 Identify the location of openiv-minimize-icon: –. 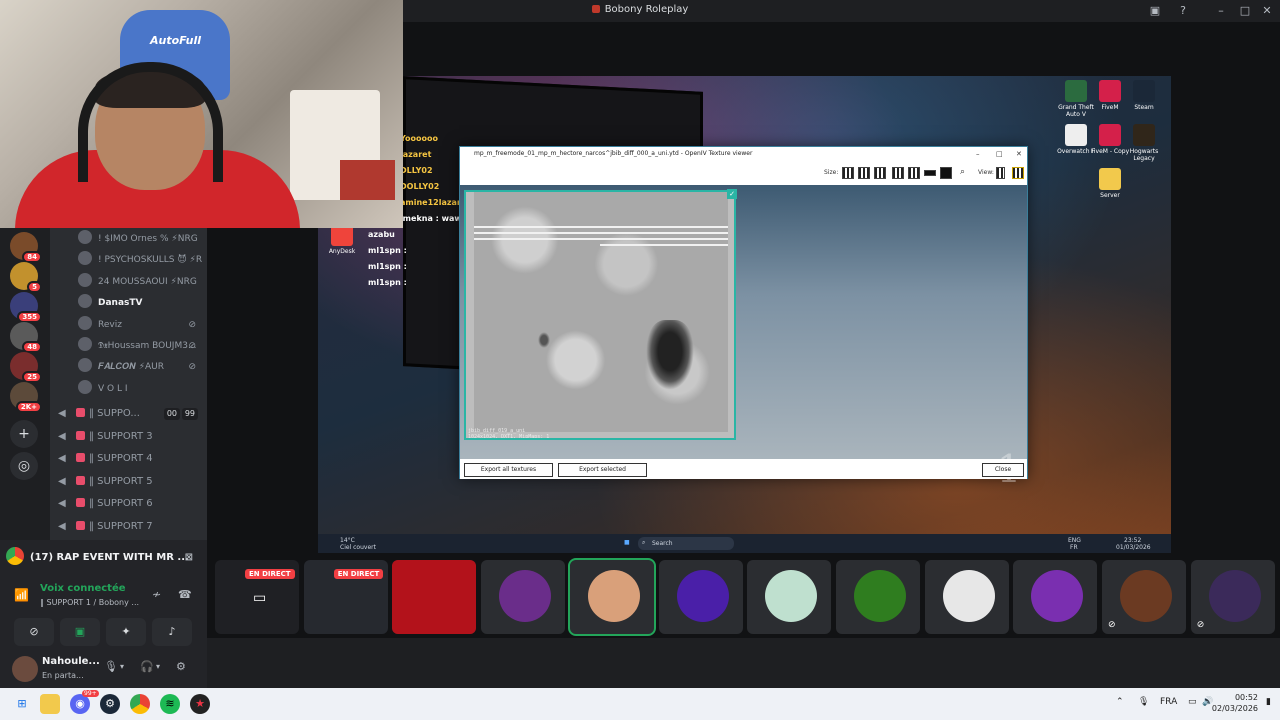
(978, 154).